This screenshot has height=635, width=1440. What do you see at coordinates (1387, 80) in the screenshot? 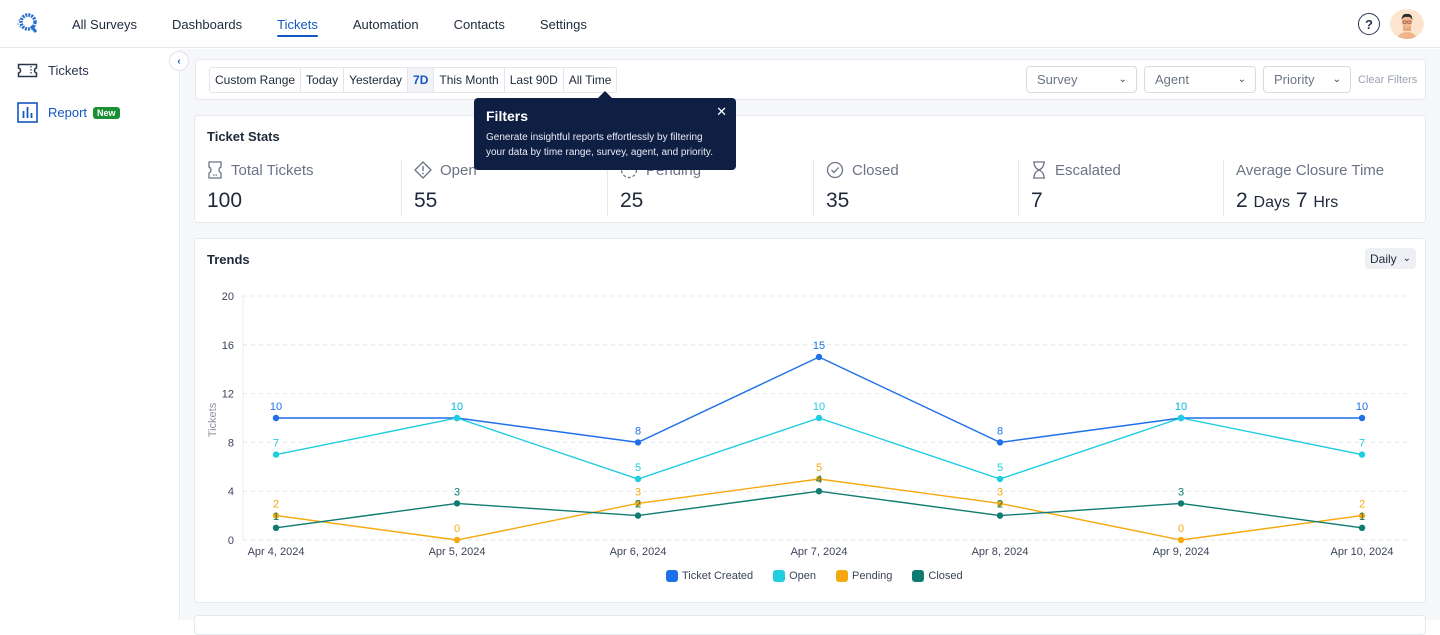
I see `clear-filters-button: Clear Filters` at bounding box center [1387, 80].